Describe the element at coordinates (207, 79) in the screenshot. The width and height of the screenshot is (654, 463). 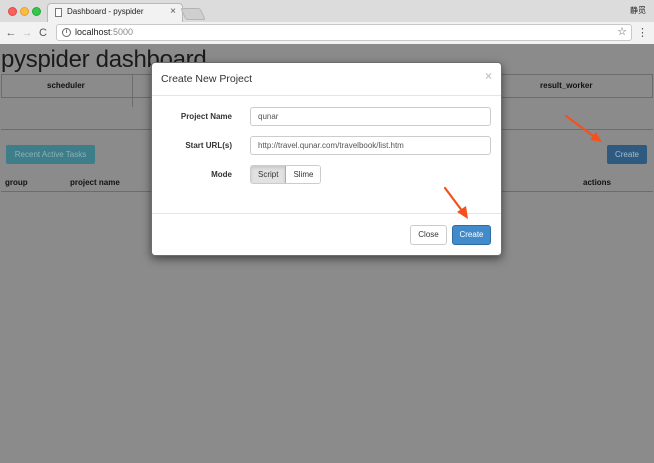
I see `modal-title: Create New Project` at that location.